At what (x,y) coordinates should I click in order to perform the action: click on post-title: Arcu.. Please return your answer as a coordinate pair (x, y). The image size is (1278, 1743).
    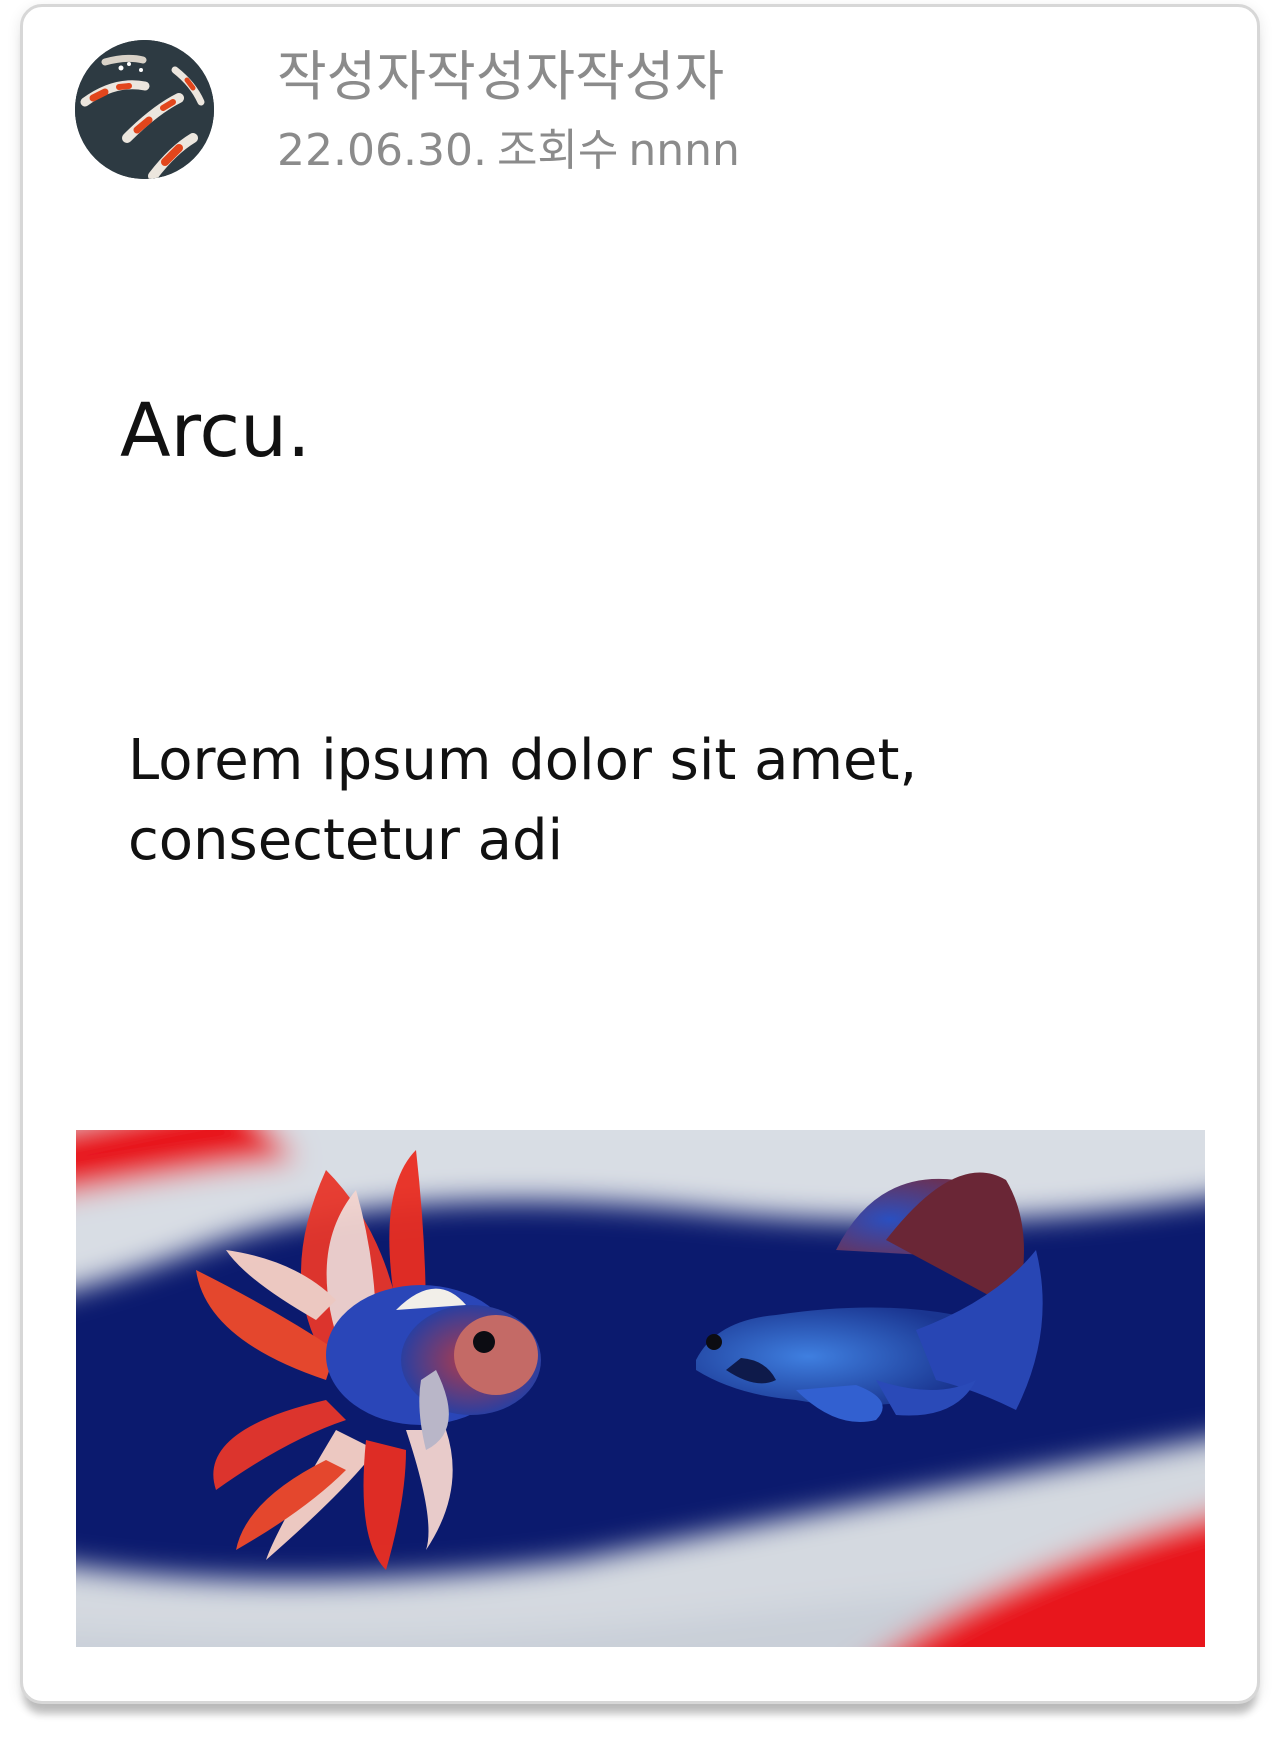
    Looking at the image, I should click on (215, 431).